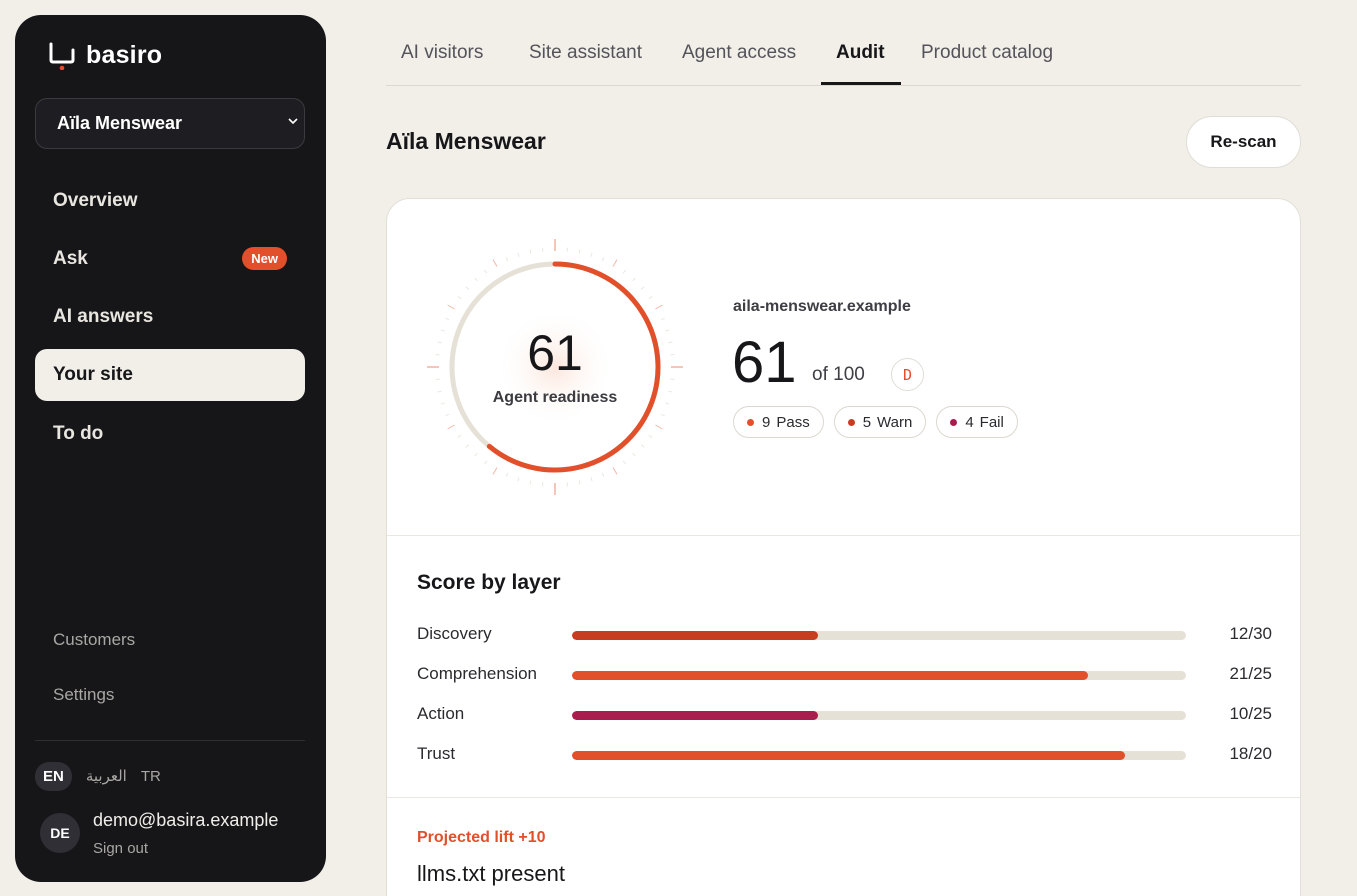  What do you see at coordinates (555, 353) in the screenshot?
I see `gauge-value: 61` at bounding box center [555, 353].